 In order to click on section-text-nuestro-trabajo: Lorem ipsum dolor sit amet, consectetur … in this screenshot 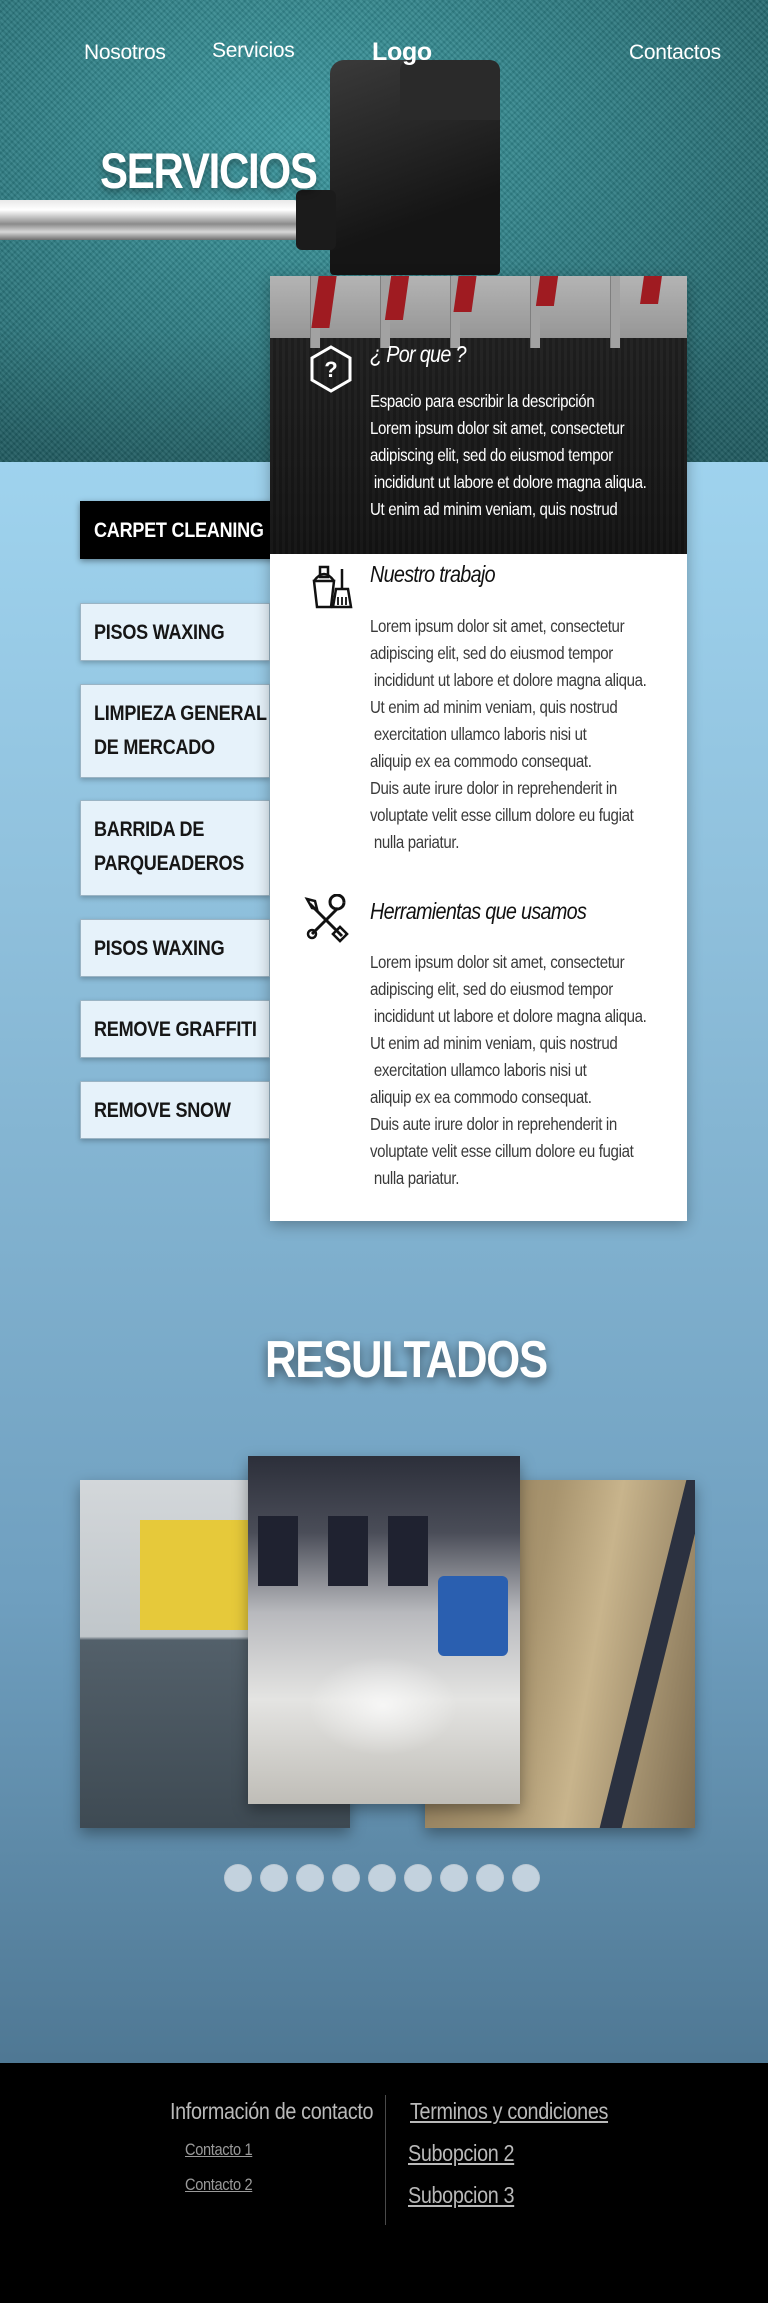, I will do `click(508, 734)`.